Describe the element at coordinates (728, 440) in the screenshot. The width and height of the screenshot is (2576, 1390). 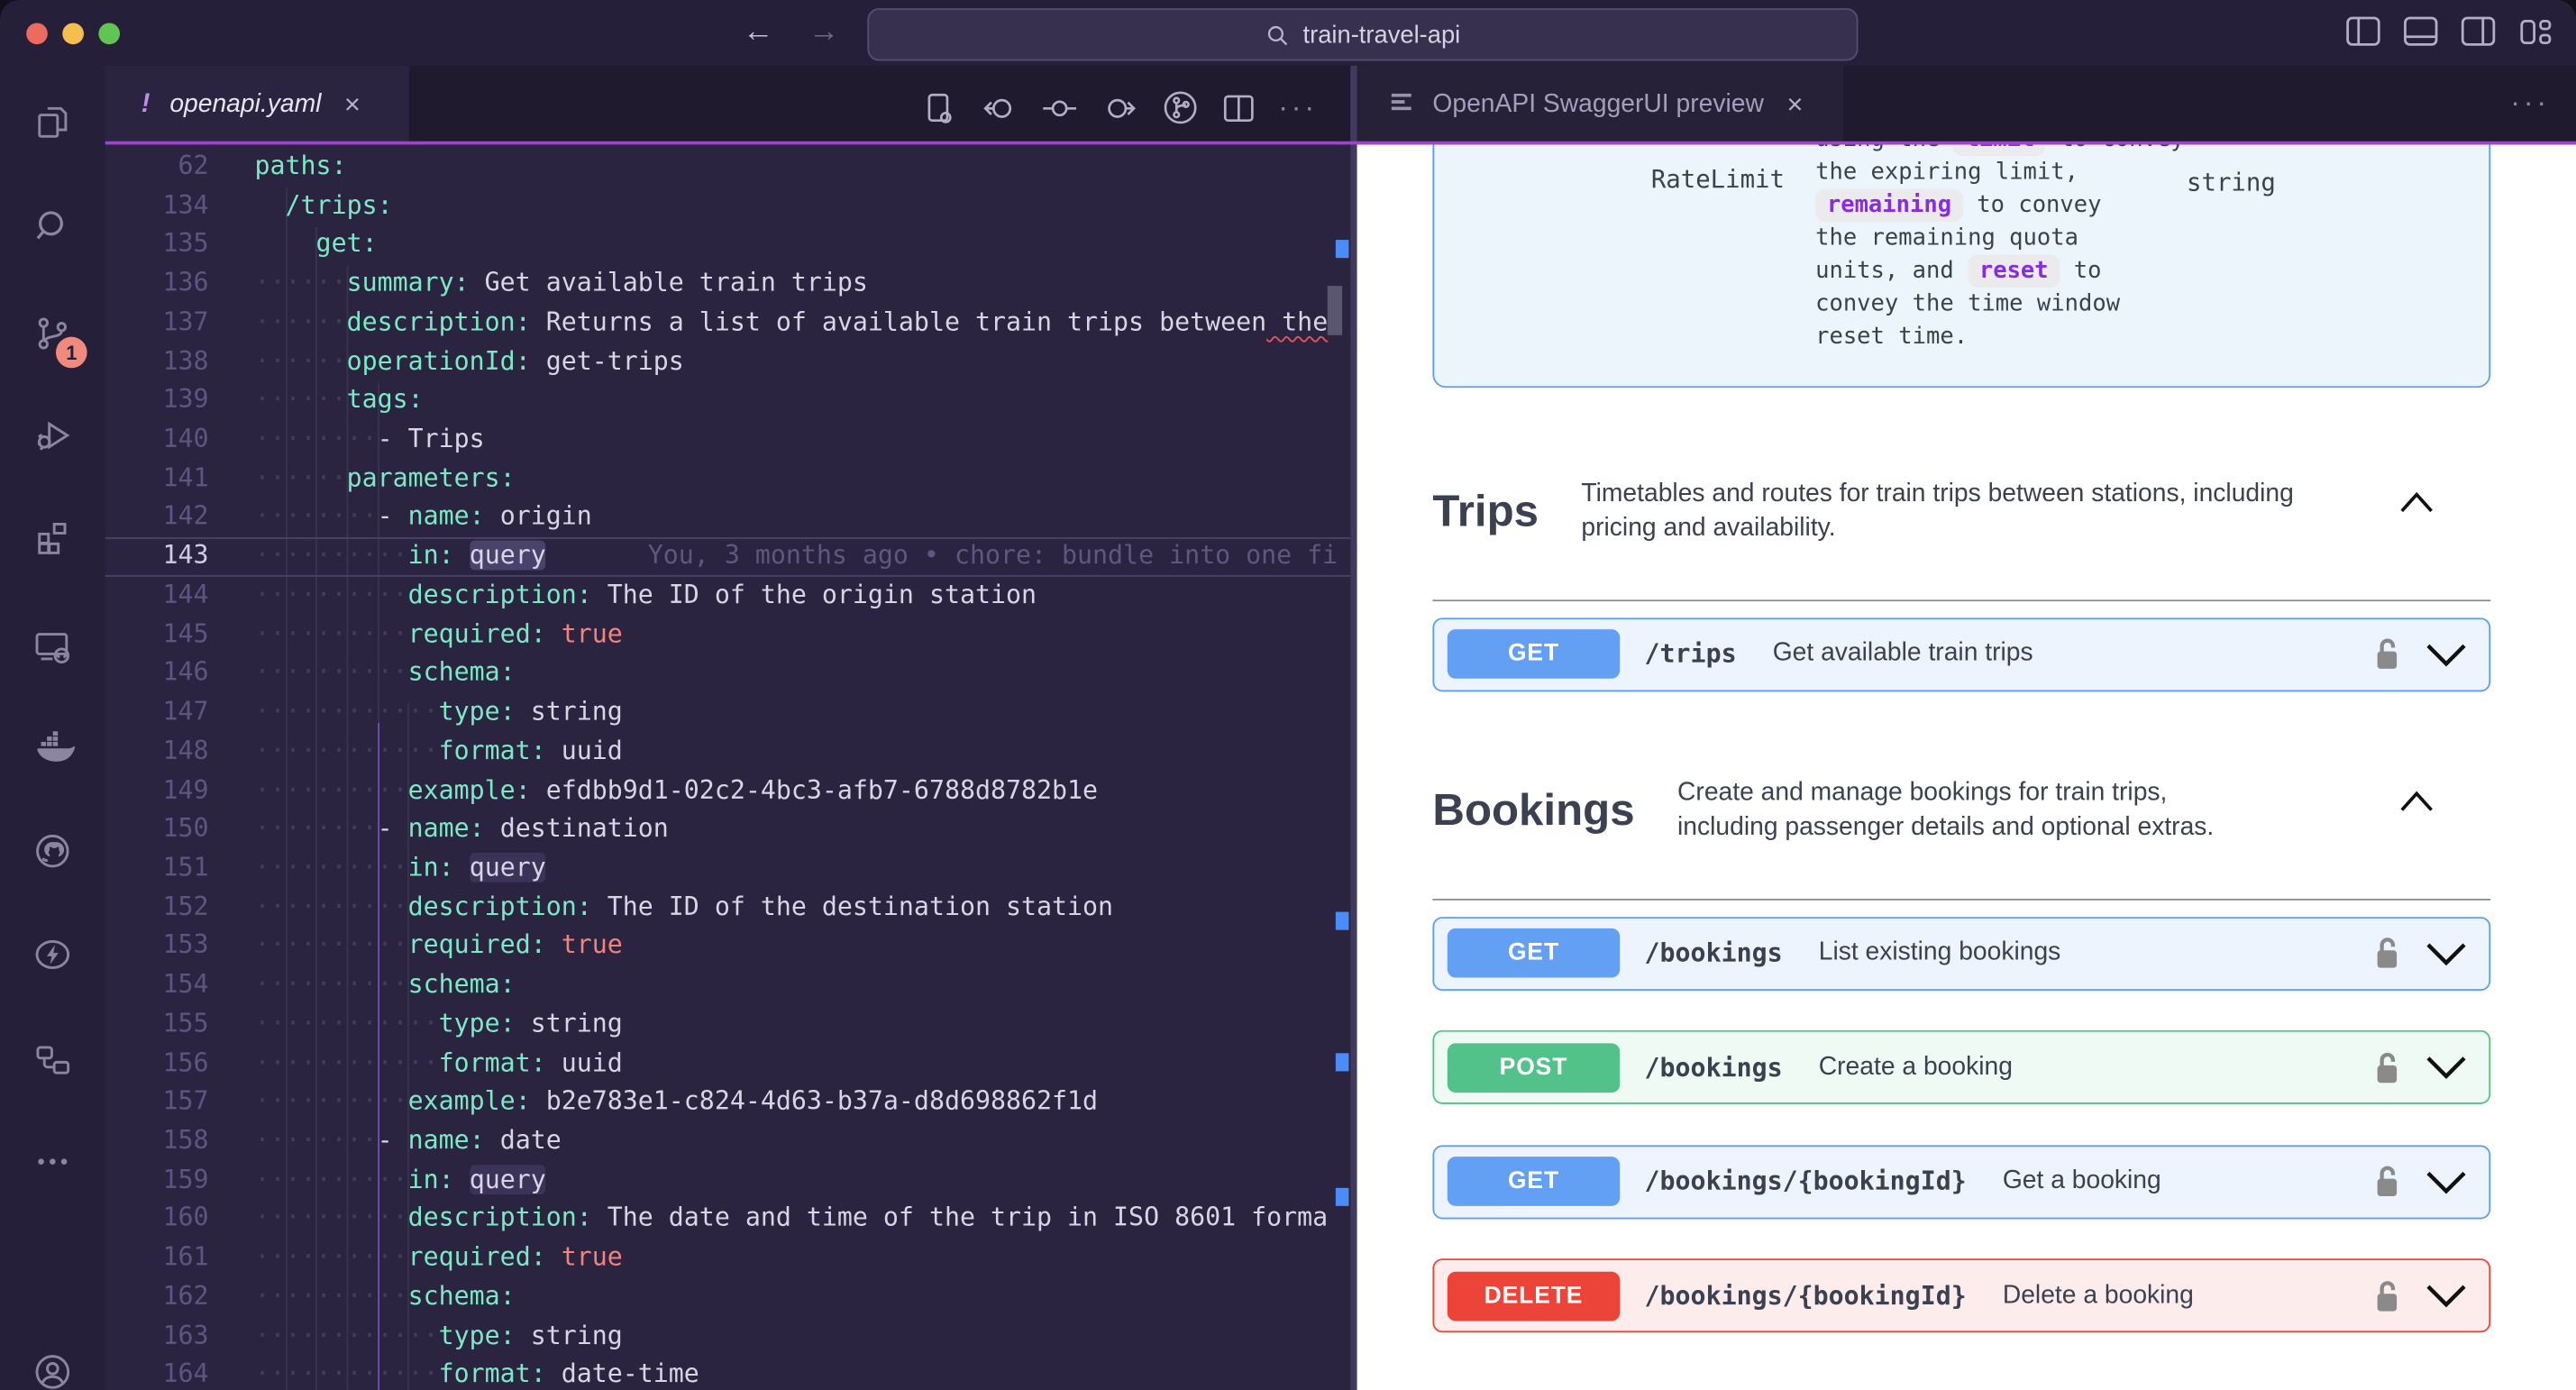
I see `code-line-140: 140 ········- Trips` at that location.